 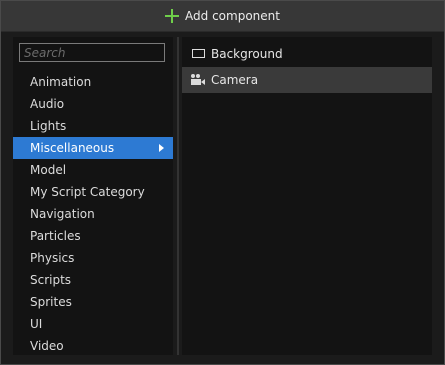 What do you see at coordinates (93, 302) in the screenshot?
I see `category-item-sprites: Sprites` at bounding box center [93, 302].